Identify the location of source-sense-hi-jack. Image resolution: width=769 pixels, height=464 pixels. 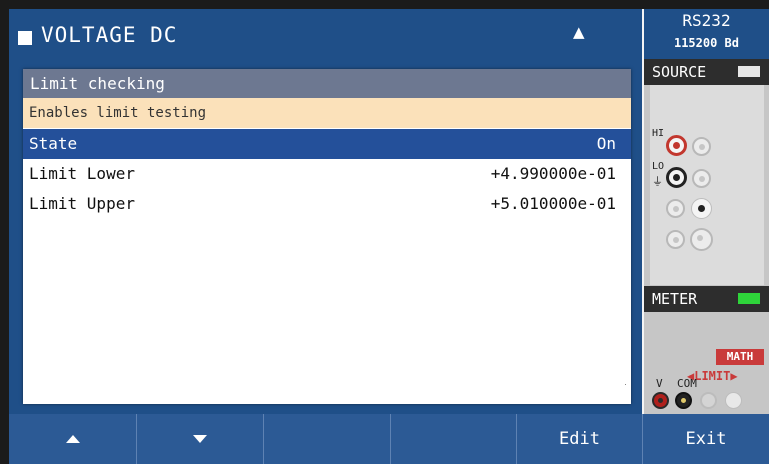
(701, 146).